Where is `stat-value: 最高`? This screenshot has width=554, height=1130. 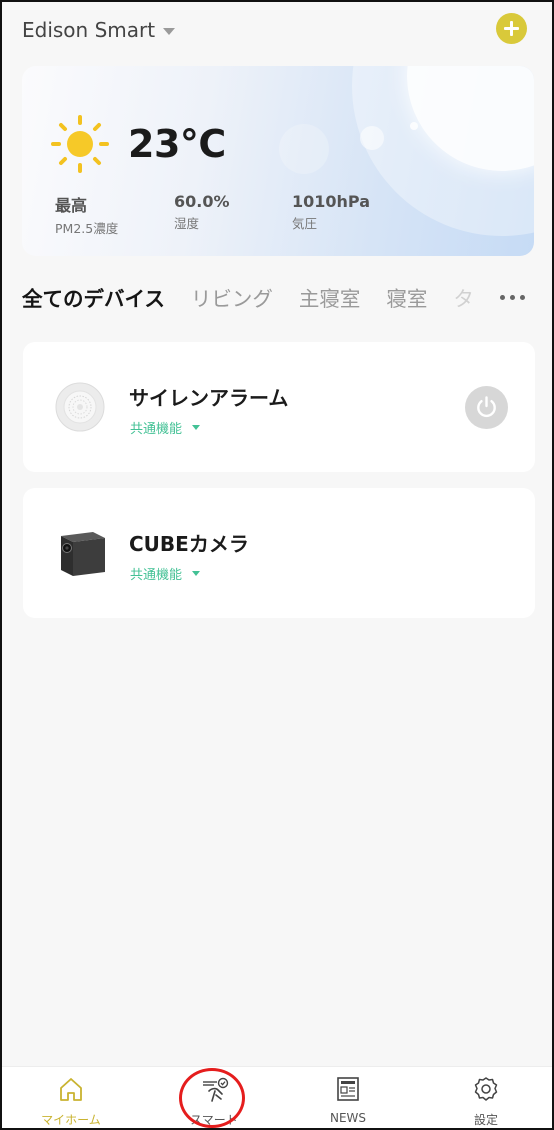
stat-value: 最高 is located at coordinates (71, 205).